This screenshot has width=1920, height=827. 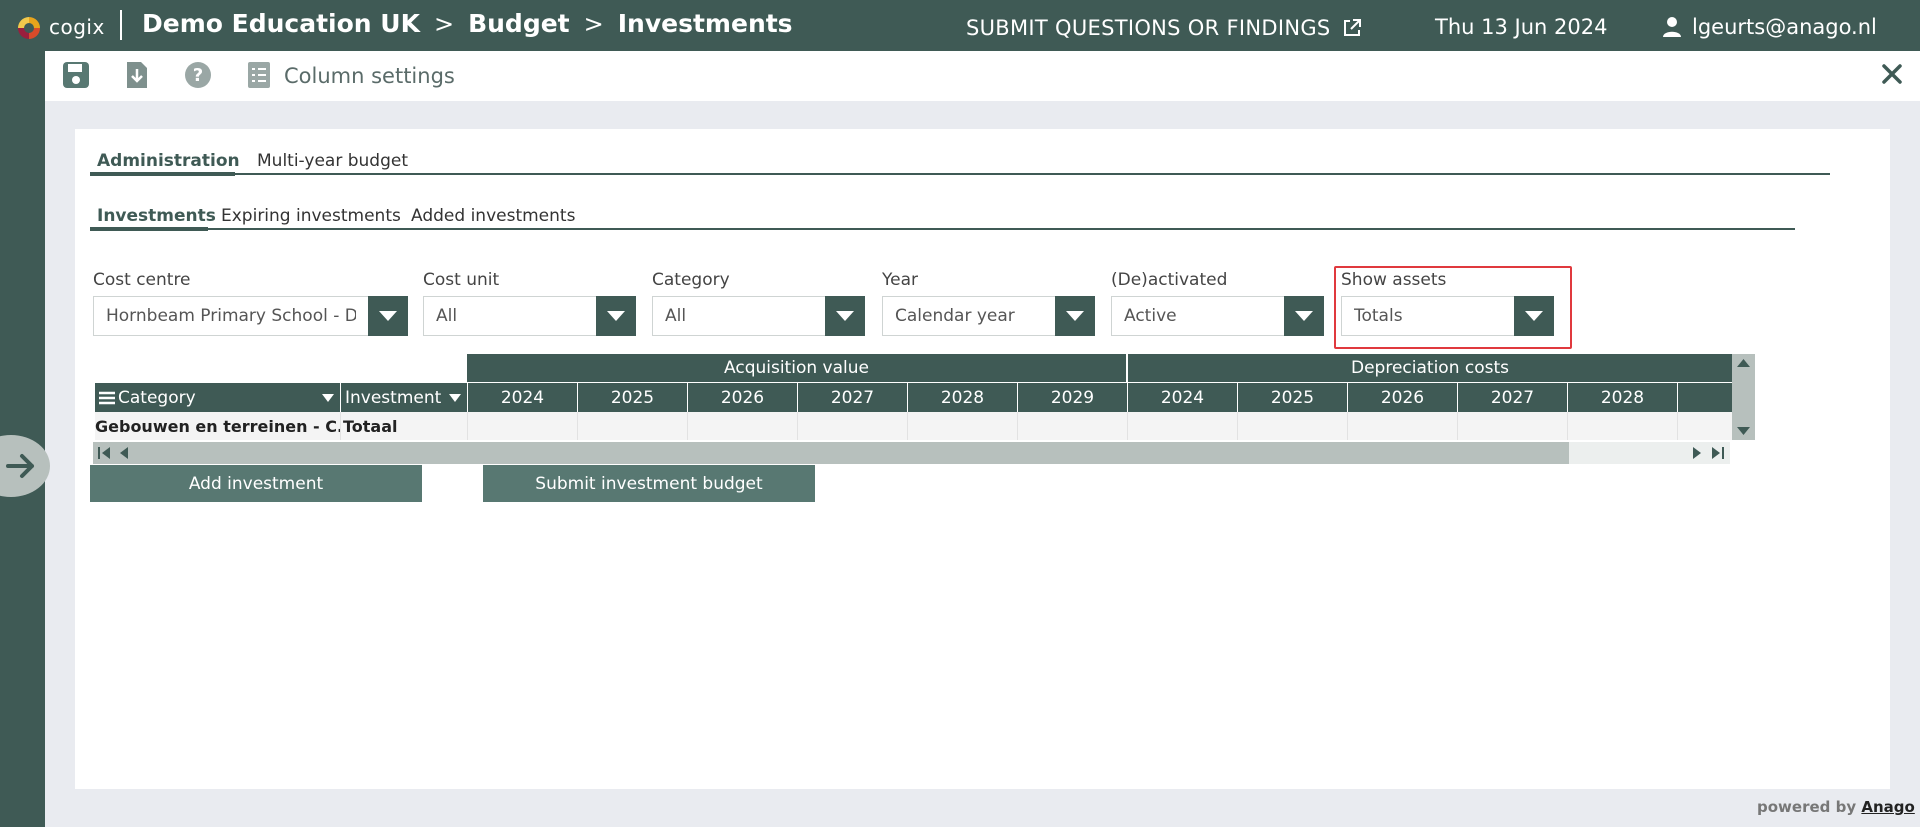 What do you see at coordinates (831, 453) in the screenshot?
I see `scrollbar-thumb` at bounding box center [831, 453].